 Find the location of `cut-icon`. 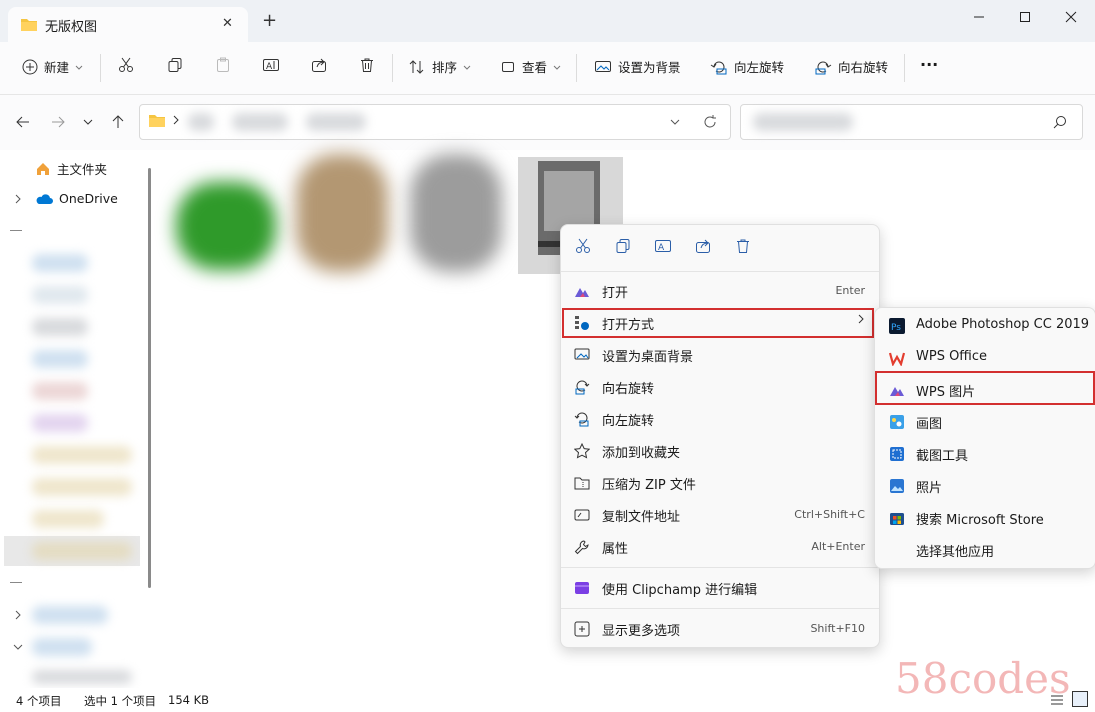

cut-icon is located at coordinates (583, 246).